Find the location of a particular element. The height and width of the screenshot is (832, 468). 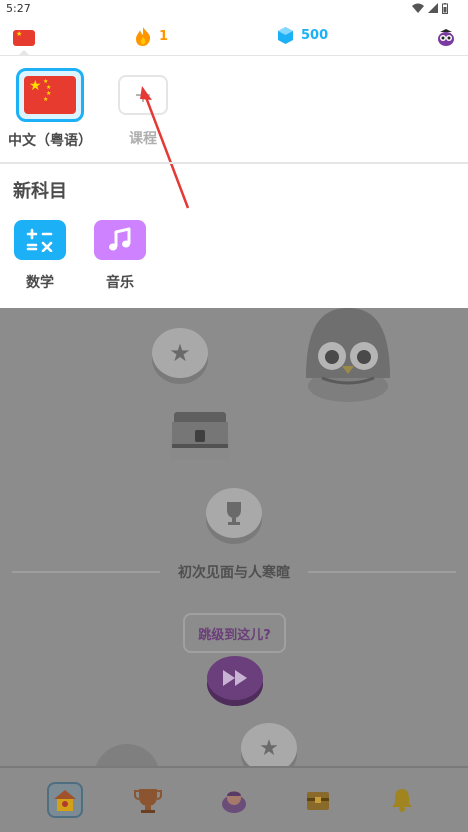

home-icon is located at coordinates (65, 800).